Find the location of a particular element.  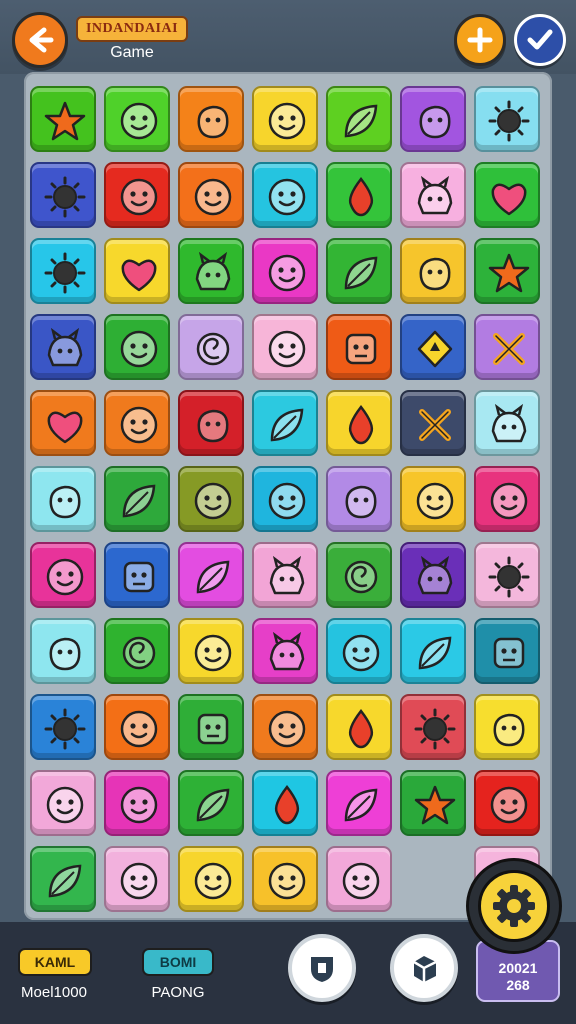

back-button is located at coordinates (40, 40).